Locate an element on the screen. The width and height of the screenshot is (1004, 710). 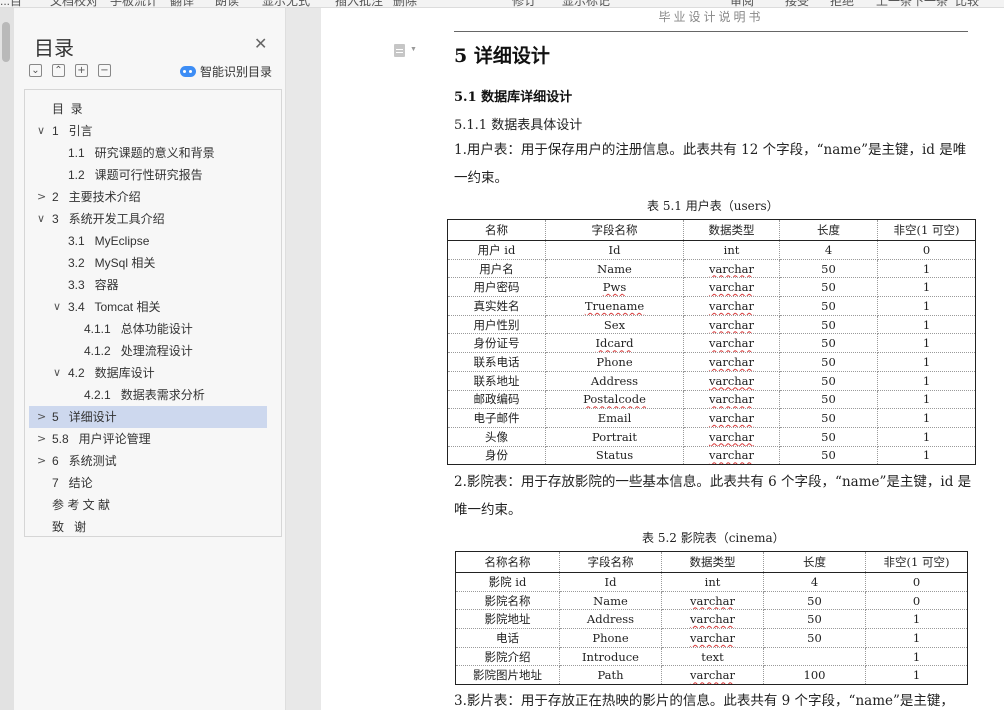
table-cell: 真实姓名 is located at coordinates (496, 306).